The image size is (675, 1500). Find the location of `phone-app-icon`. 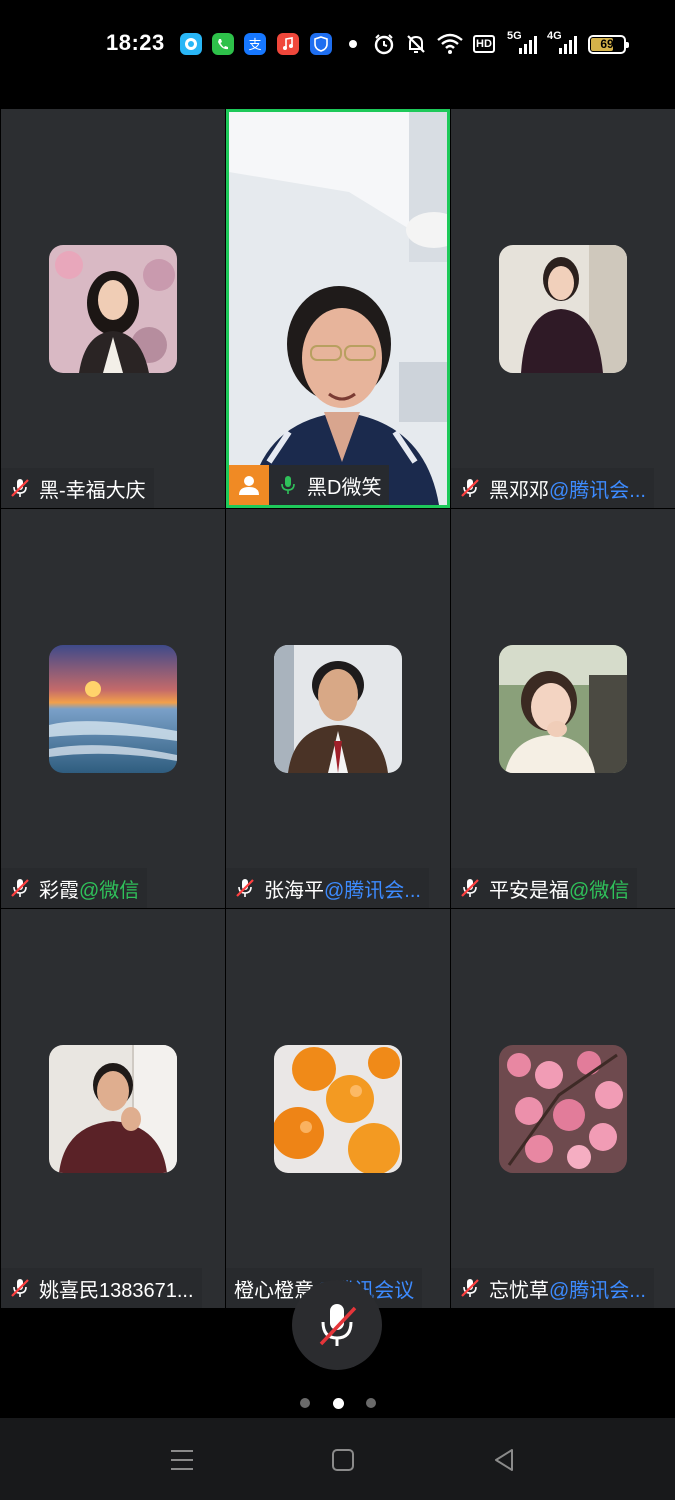

phone-app-icon is located at coordinates (223, 44).